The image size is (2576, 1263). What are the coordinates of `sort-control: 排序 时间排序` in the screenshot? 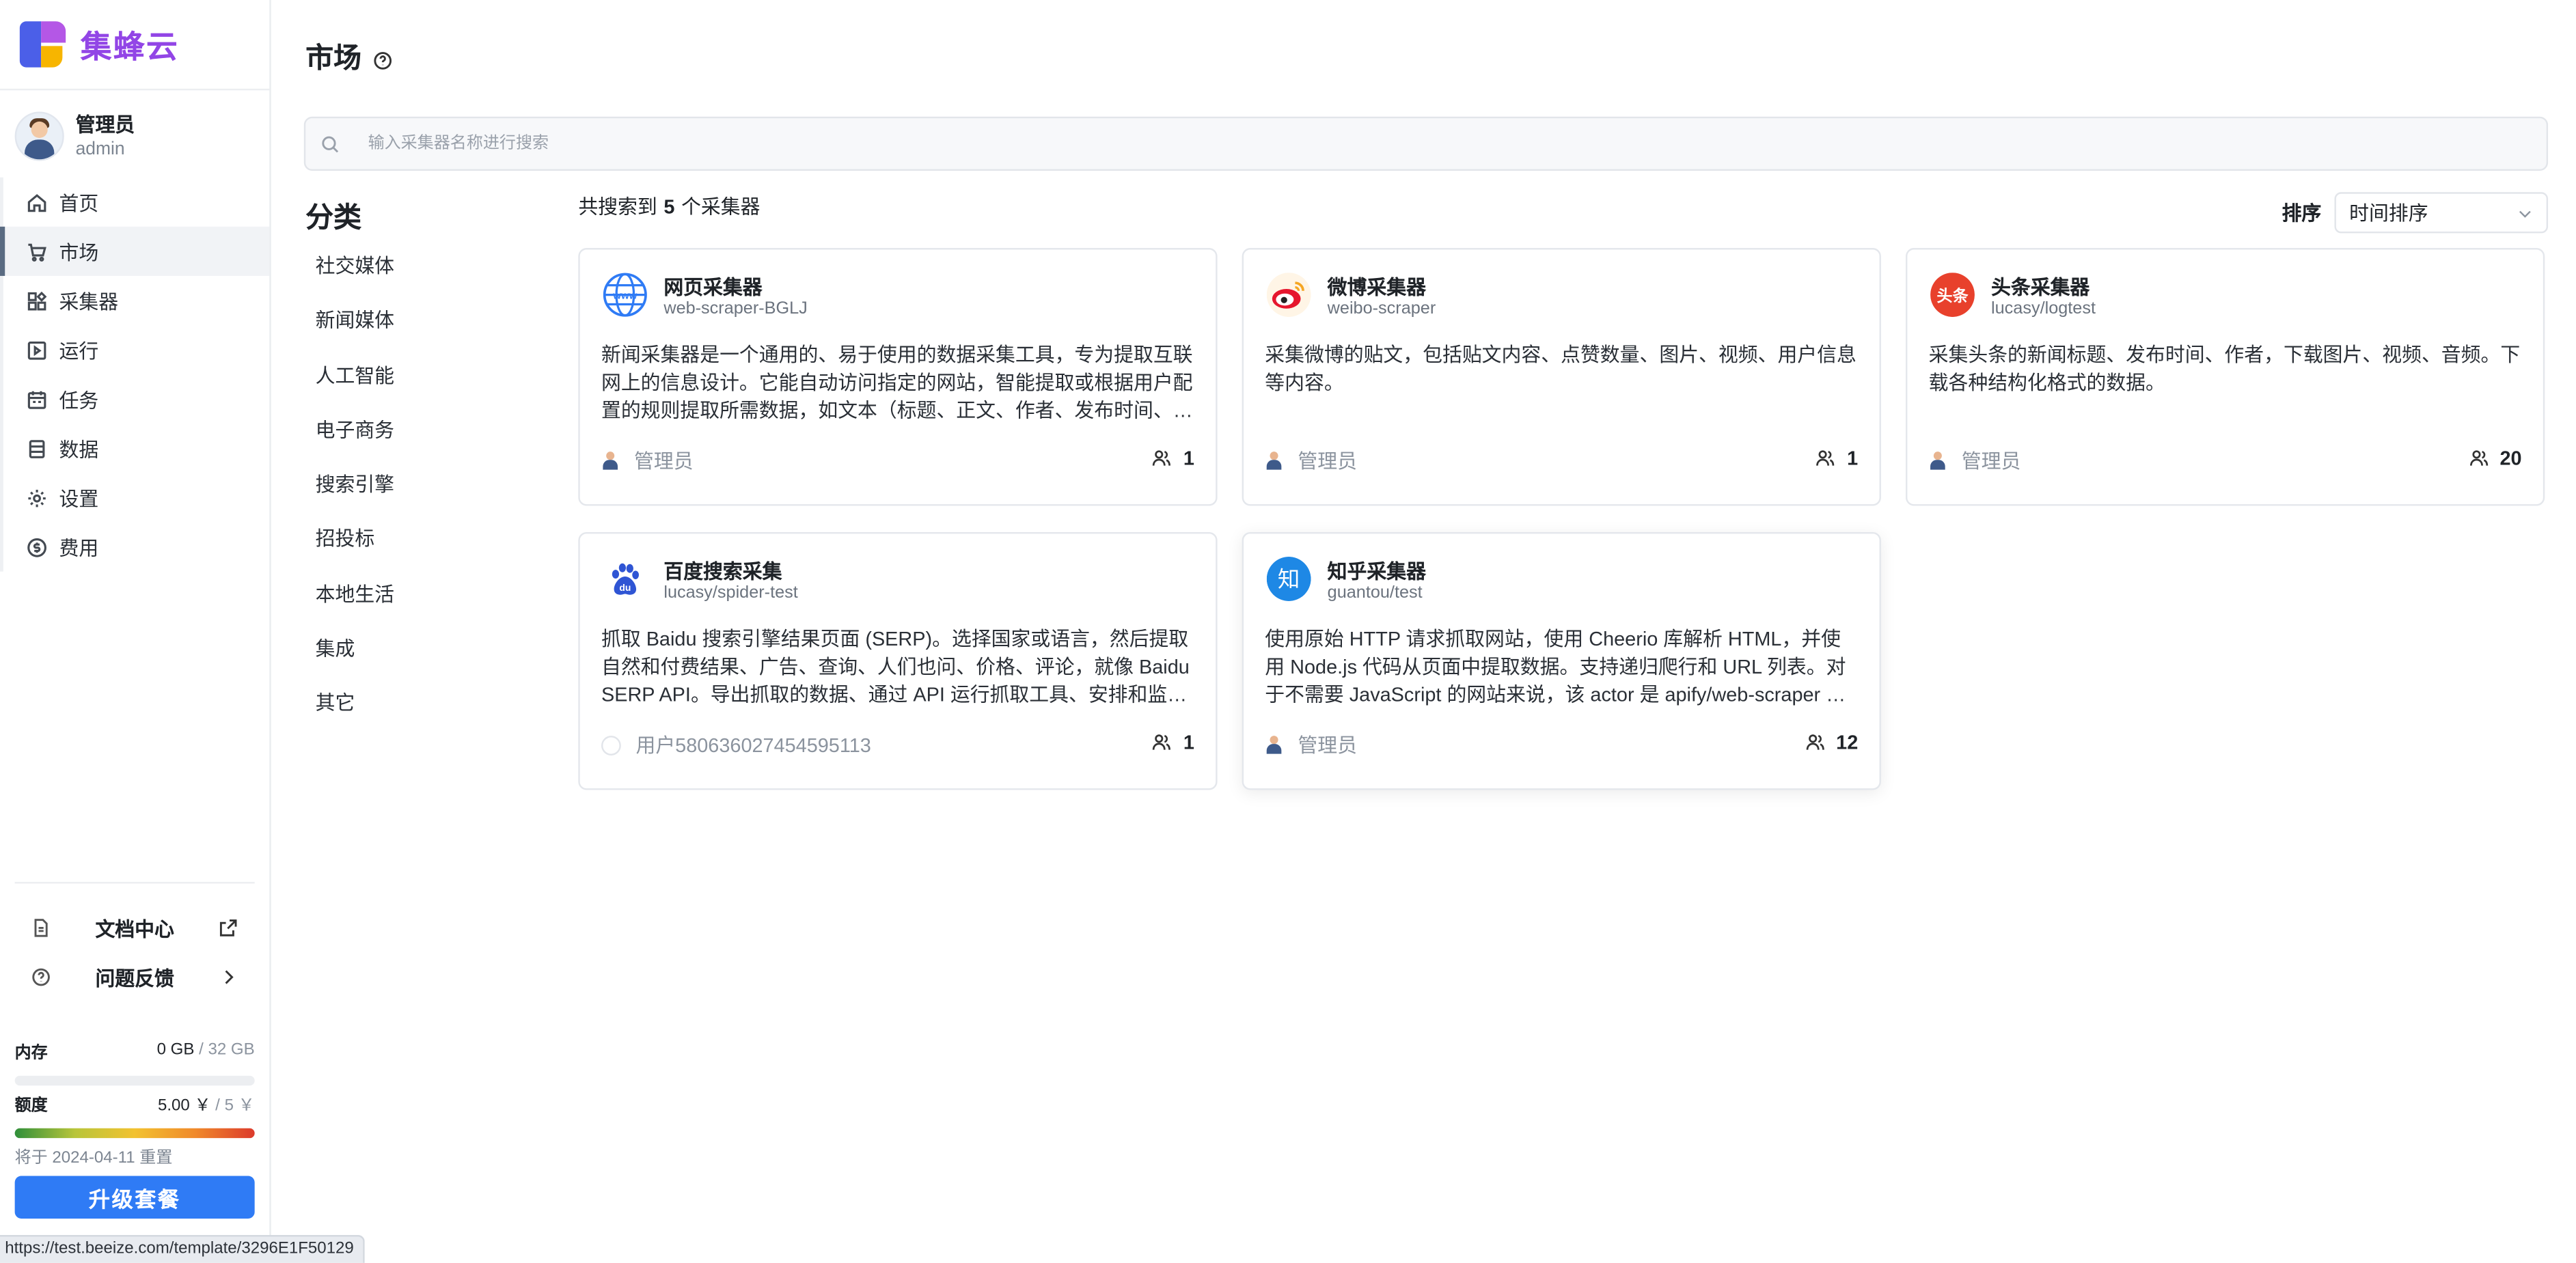 It's located at (2415, 213).